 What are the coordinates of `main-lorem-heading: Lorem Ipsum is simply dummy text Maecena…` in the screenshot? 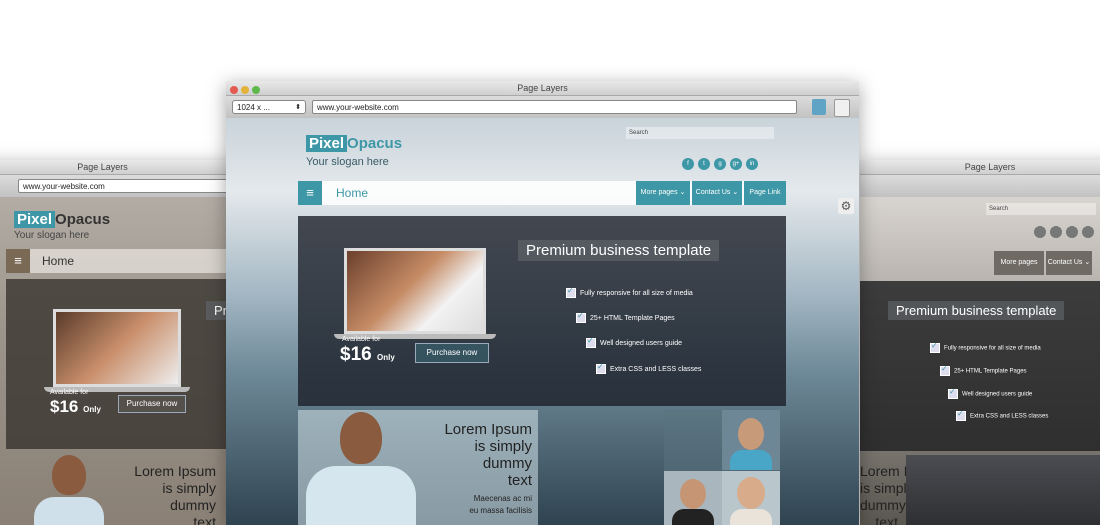 It's located at (488, 468).